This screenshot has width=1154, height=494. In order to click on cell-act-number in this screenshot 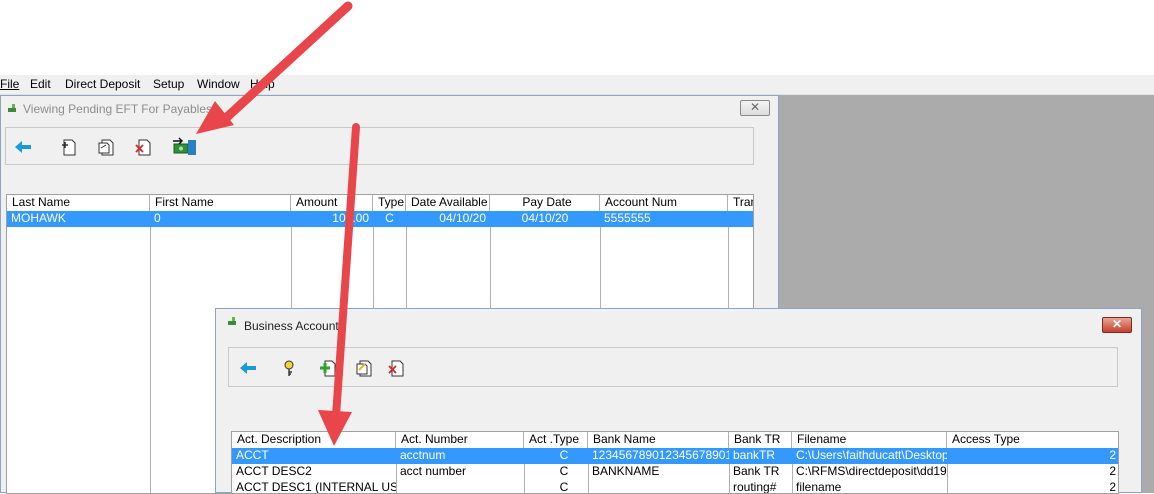, I will do `click(460, 486)`.